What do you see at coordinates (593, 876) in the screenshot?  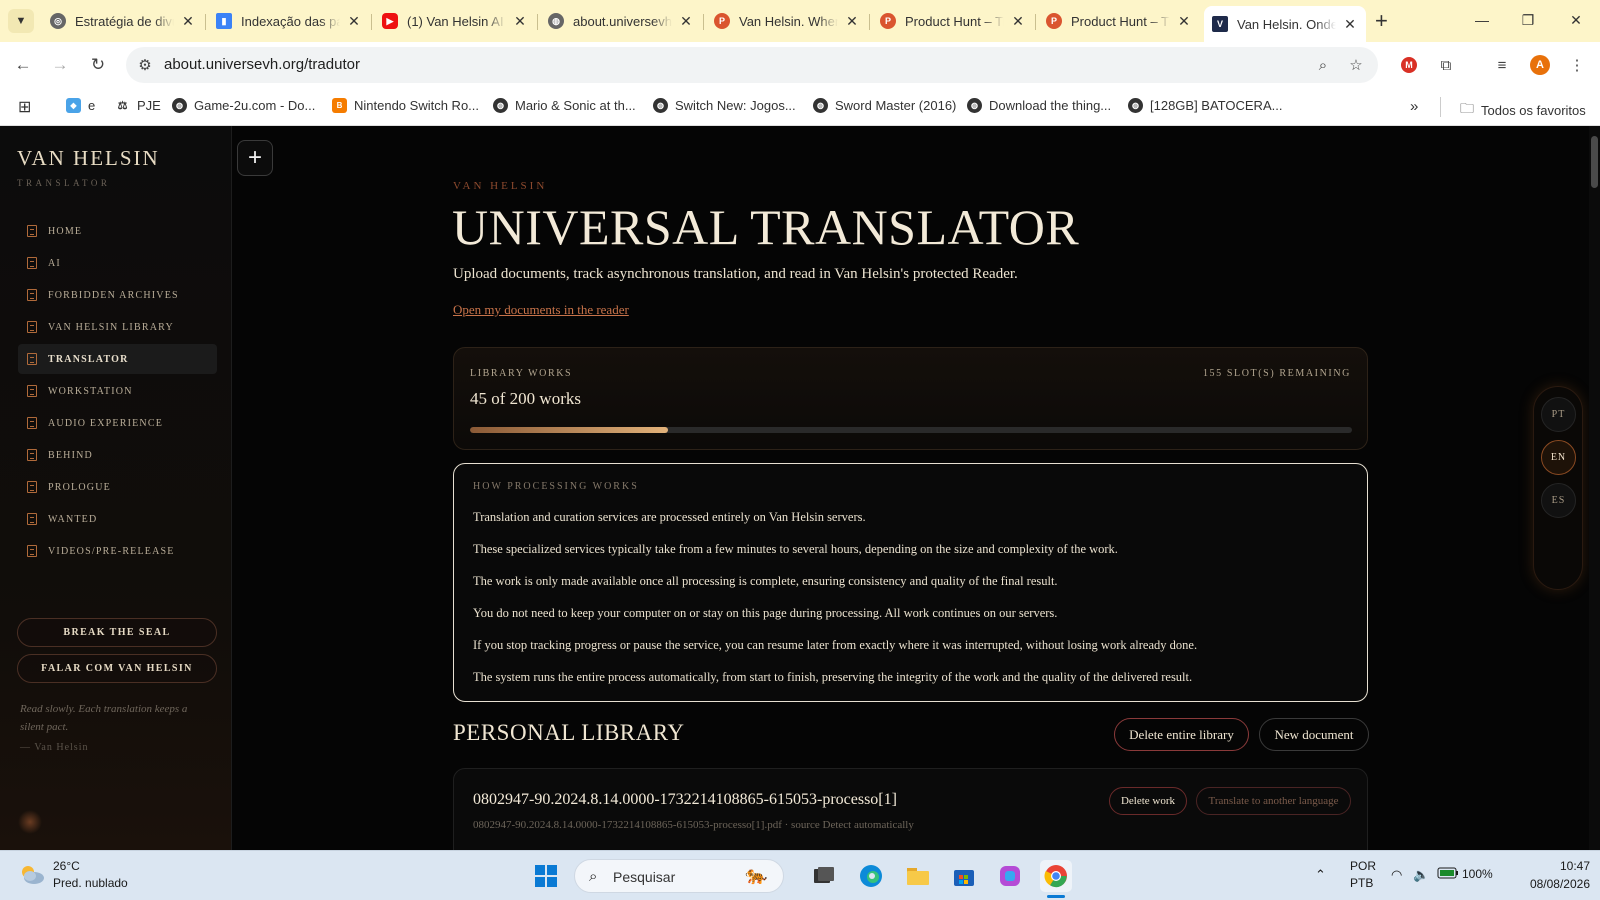 I see `search-icon: ⌕` at bounding box center [593, 876].